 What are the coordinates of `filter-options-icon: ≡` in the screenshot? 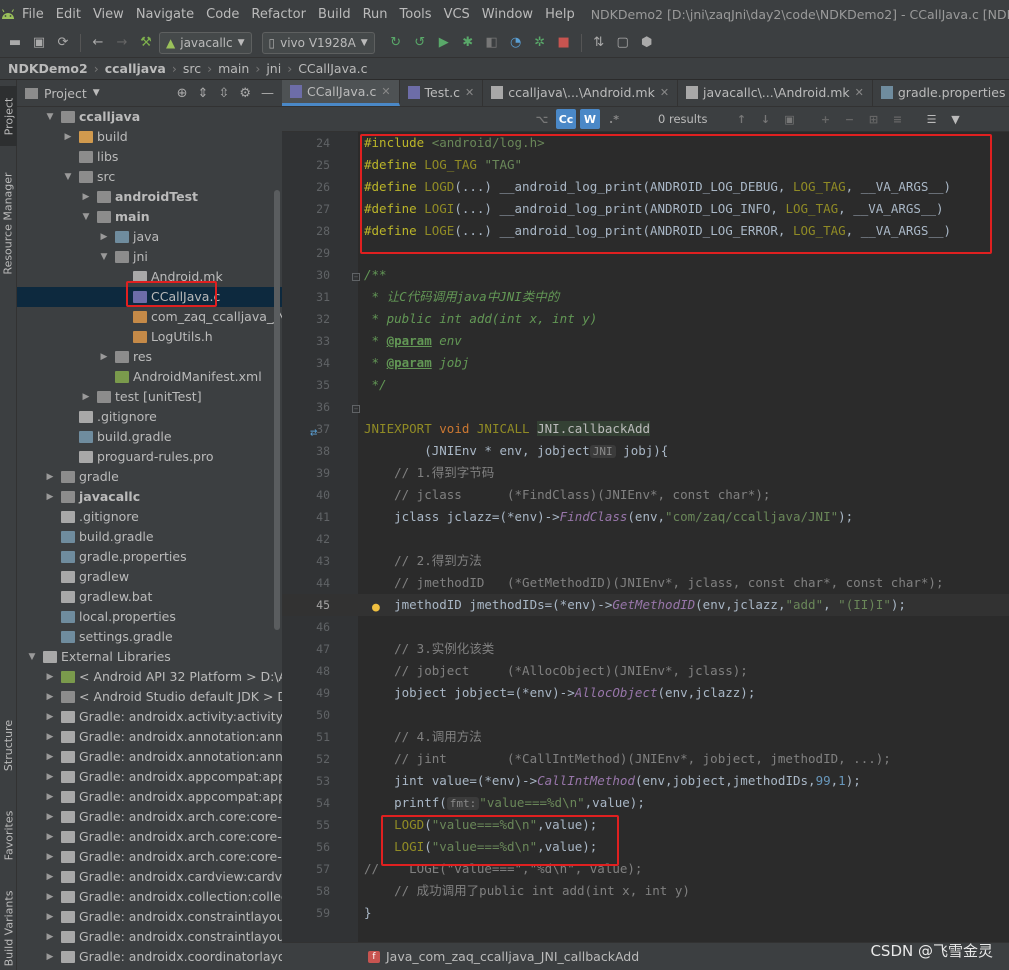 It's located at (898, 119).